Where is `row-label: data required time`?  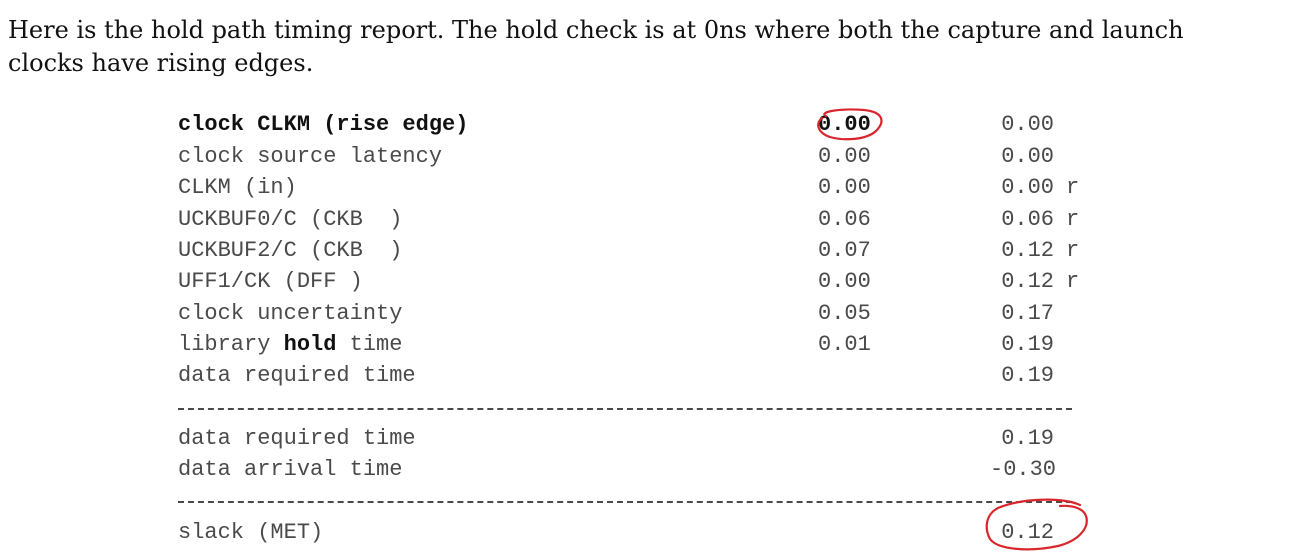 row-label: data required time is located at coordinates (297, 375).